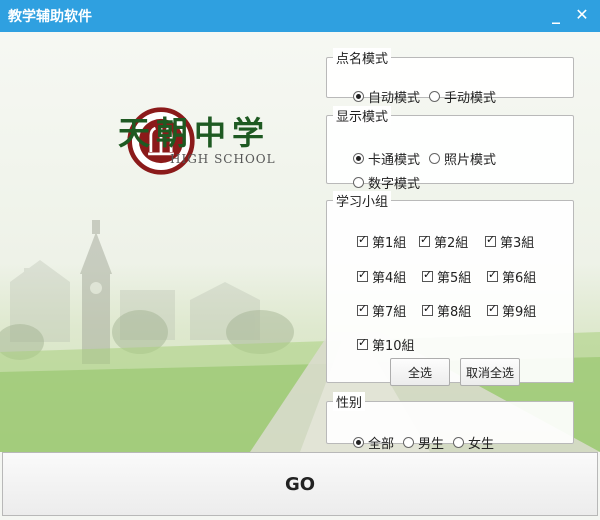 Image resolution: width=600 pixels, height=520 pixels. What do you see at coordinates (362, 115) in the screenshot?
I see `display-mode-legend: 显示模式` at bounding box center [362, 115].